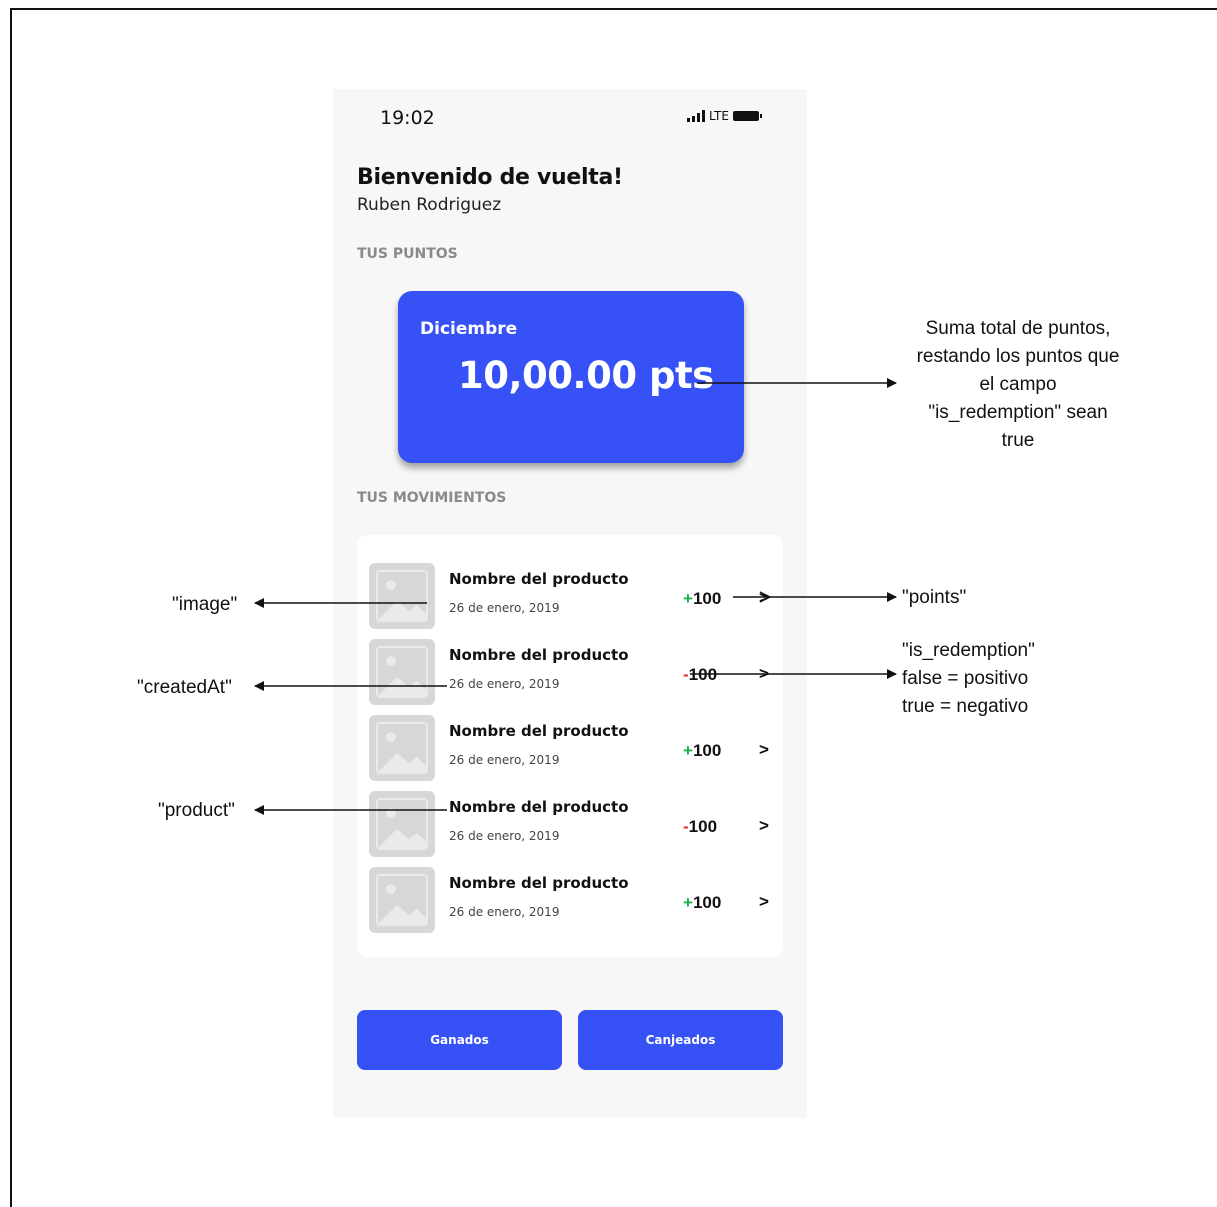 This screenshot has height=1207, width=1217. What do you see at coordinates (184, 687) in the screenshot?
I see `created-at-note: "createdAt"` at bounding box center [184, 687].